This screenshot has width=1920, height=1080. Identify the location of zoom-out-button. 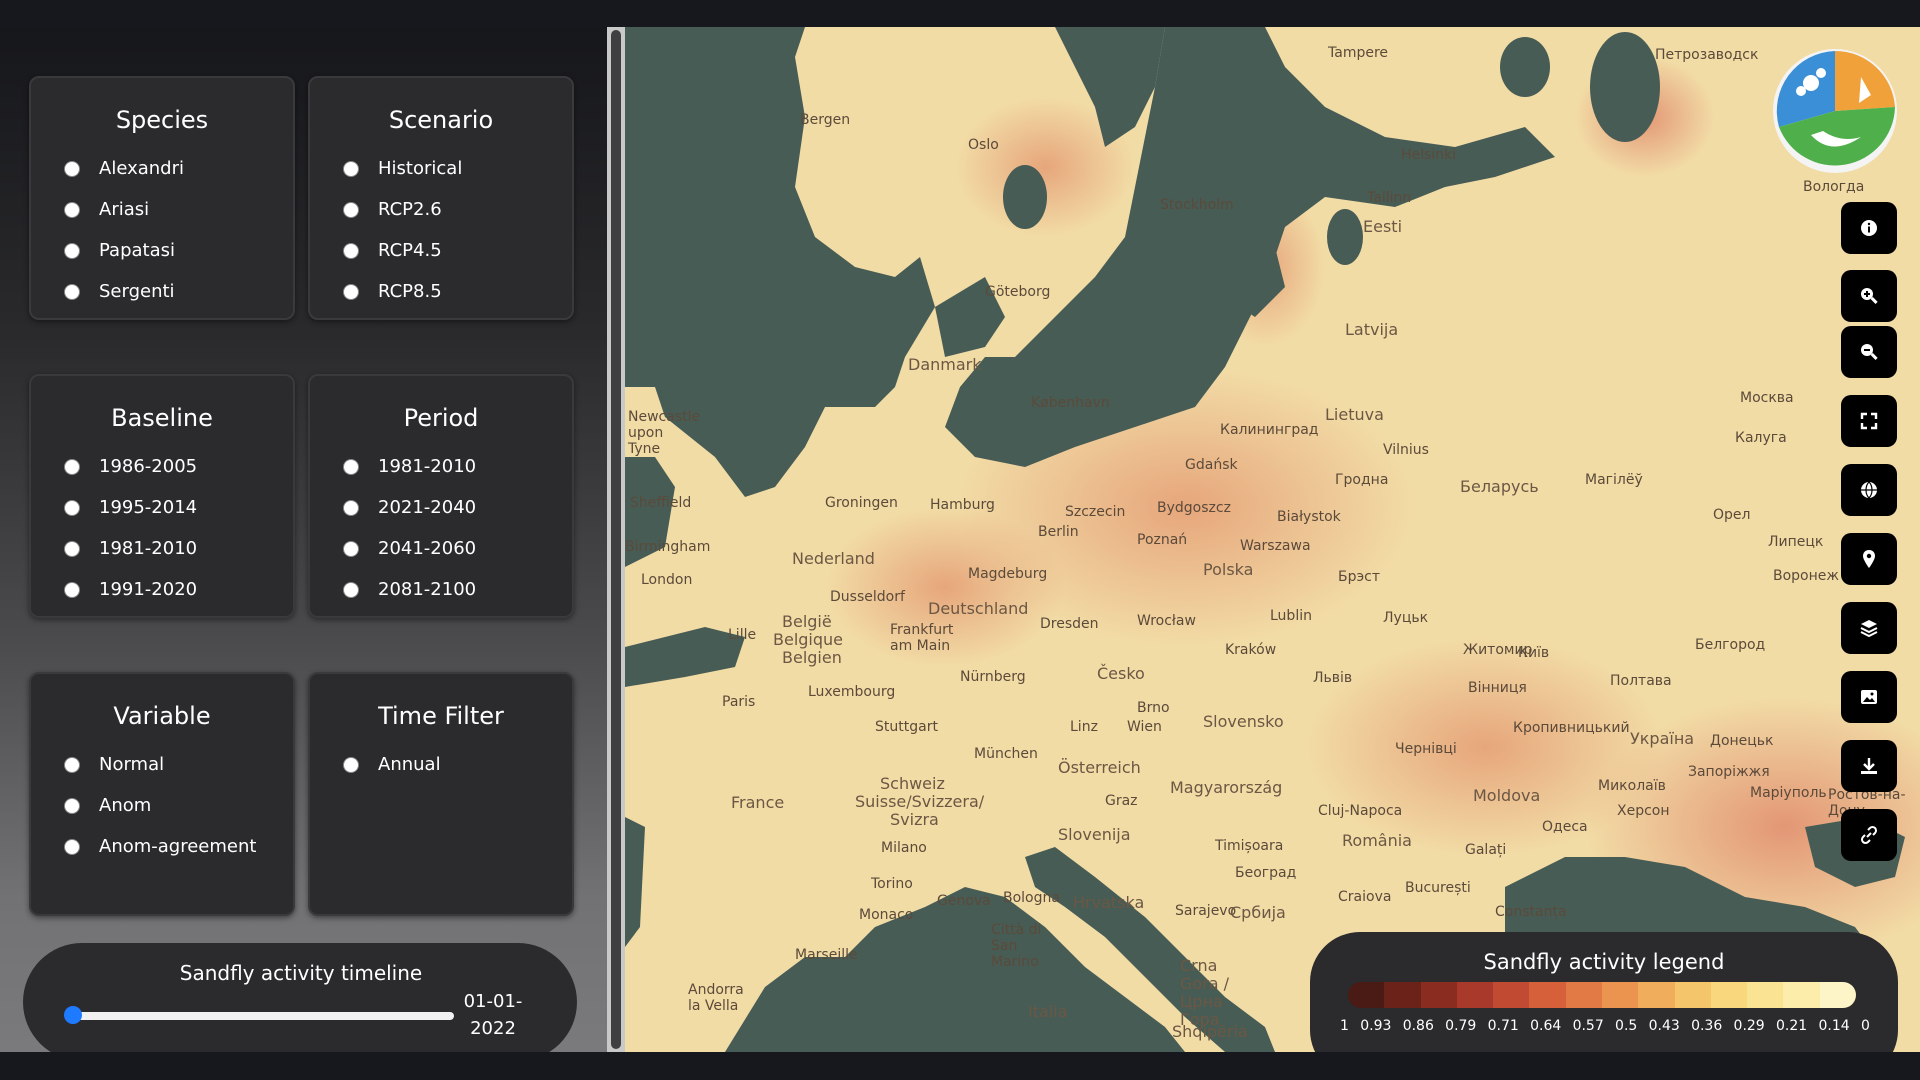
(1869, 352).